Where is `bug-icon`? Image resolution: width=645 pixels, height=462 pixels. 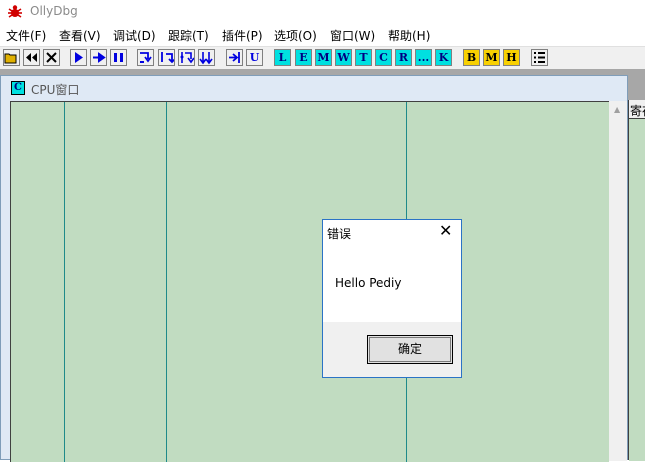 bug-icon is located at coordinates (15, 11).